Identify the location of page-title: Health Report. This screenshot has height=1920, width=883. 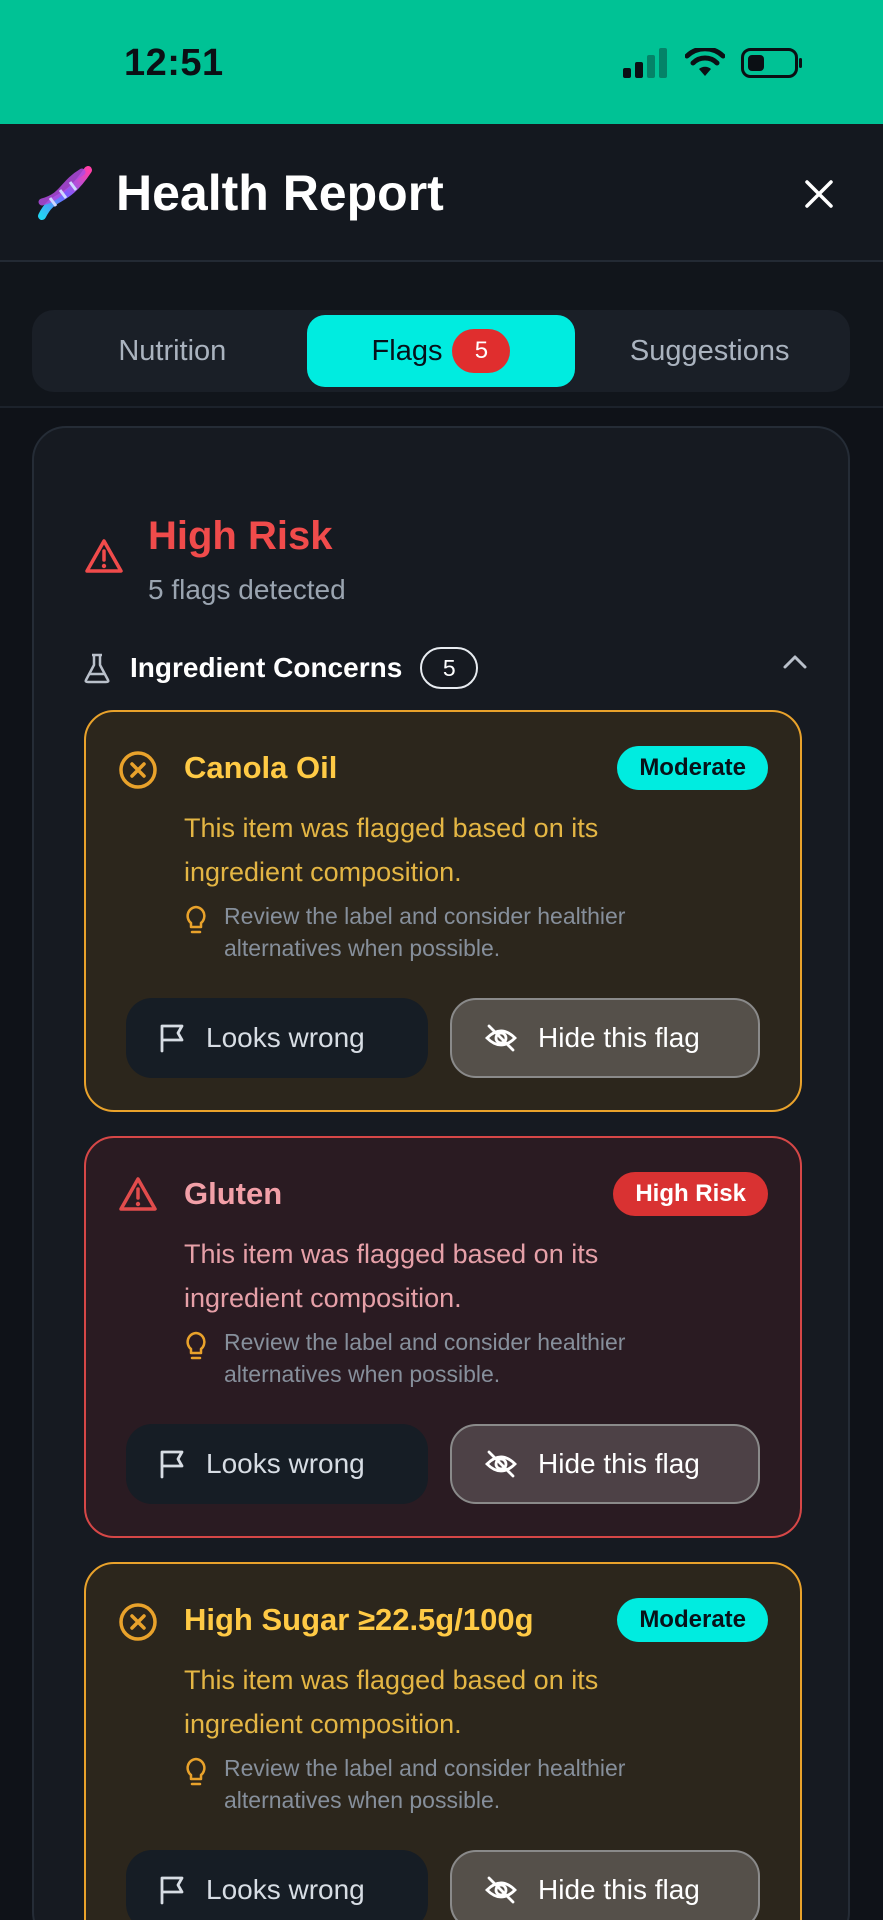
(280, 193).